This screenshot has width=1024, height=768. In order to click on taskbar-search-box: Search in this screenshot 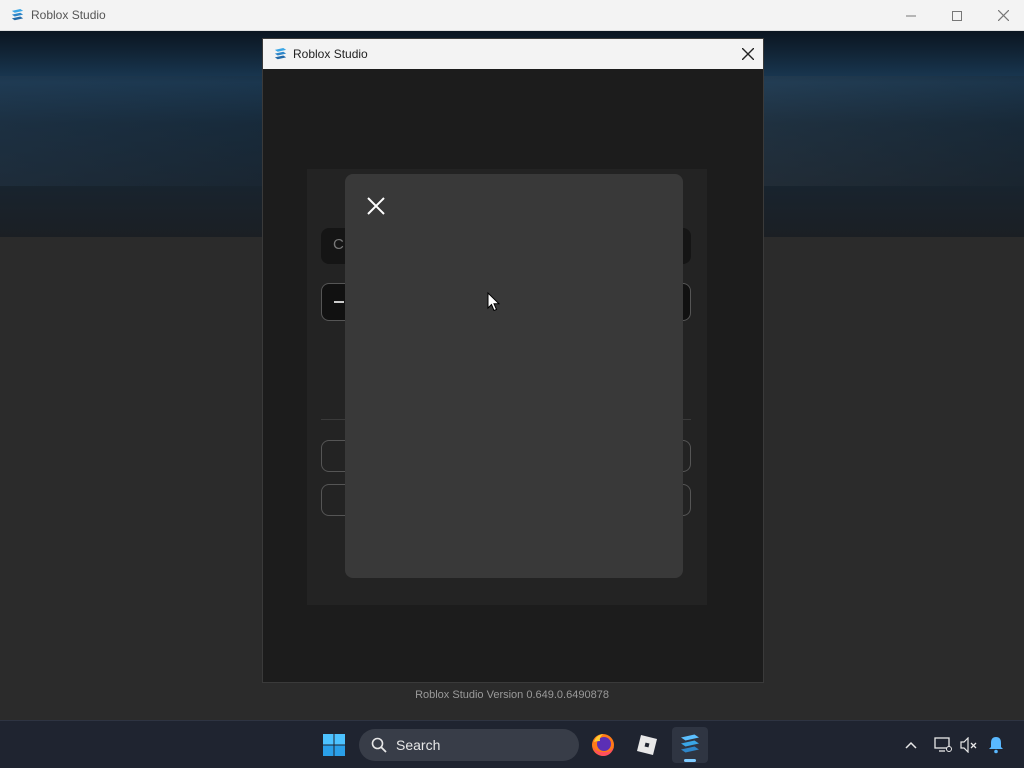, I will do `click(469, 745)`.